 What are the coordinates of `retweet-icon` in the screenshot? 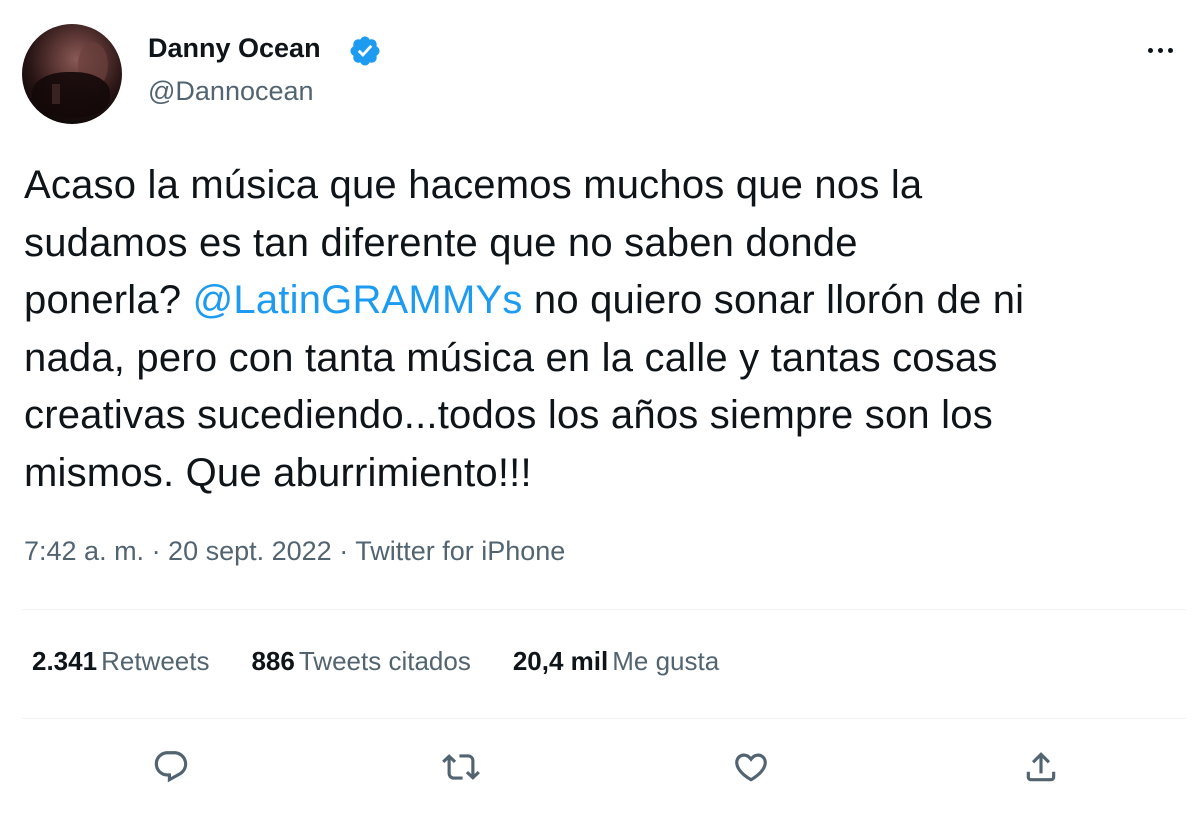 It's located at (461, 767).